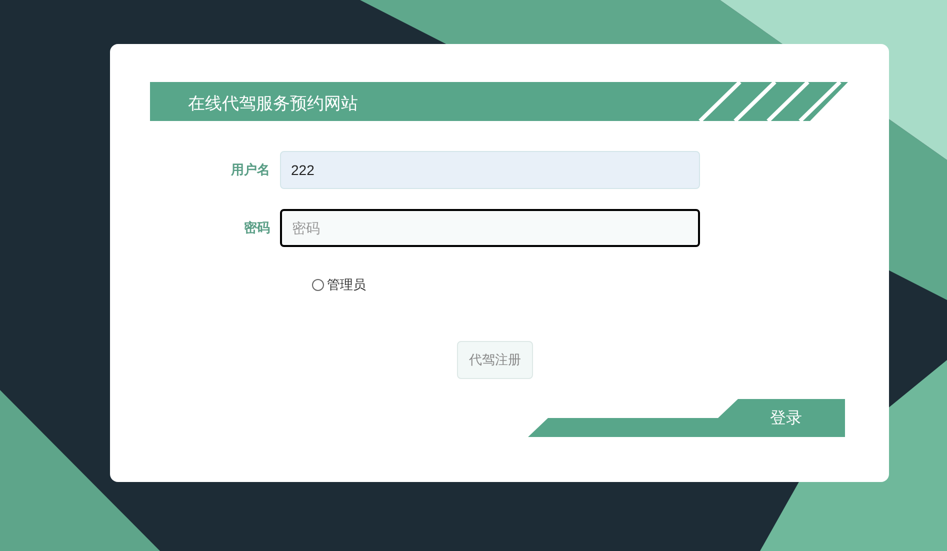 The image size is (947, 551). Describe the element at coordinates (257, 228) in the screenshot. I see `field-label: 密码` at that location.